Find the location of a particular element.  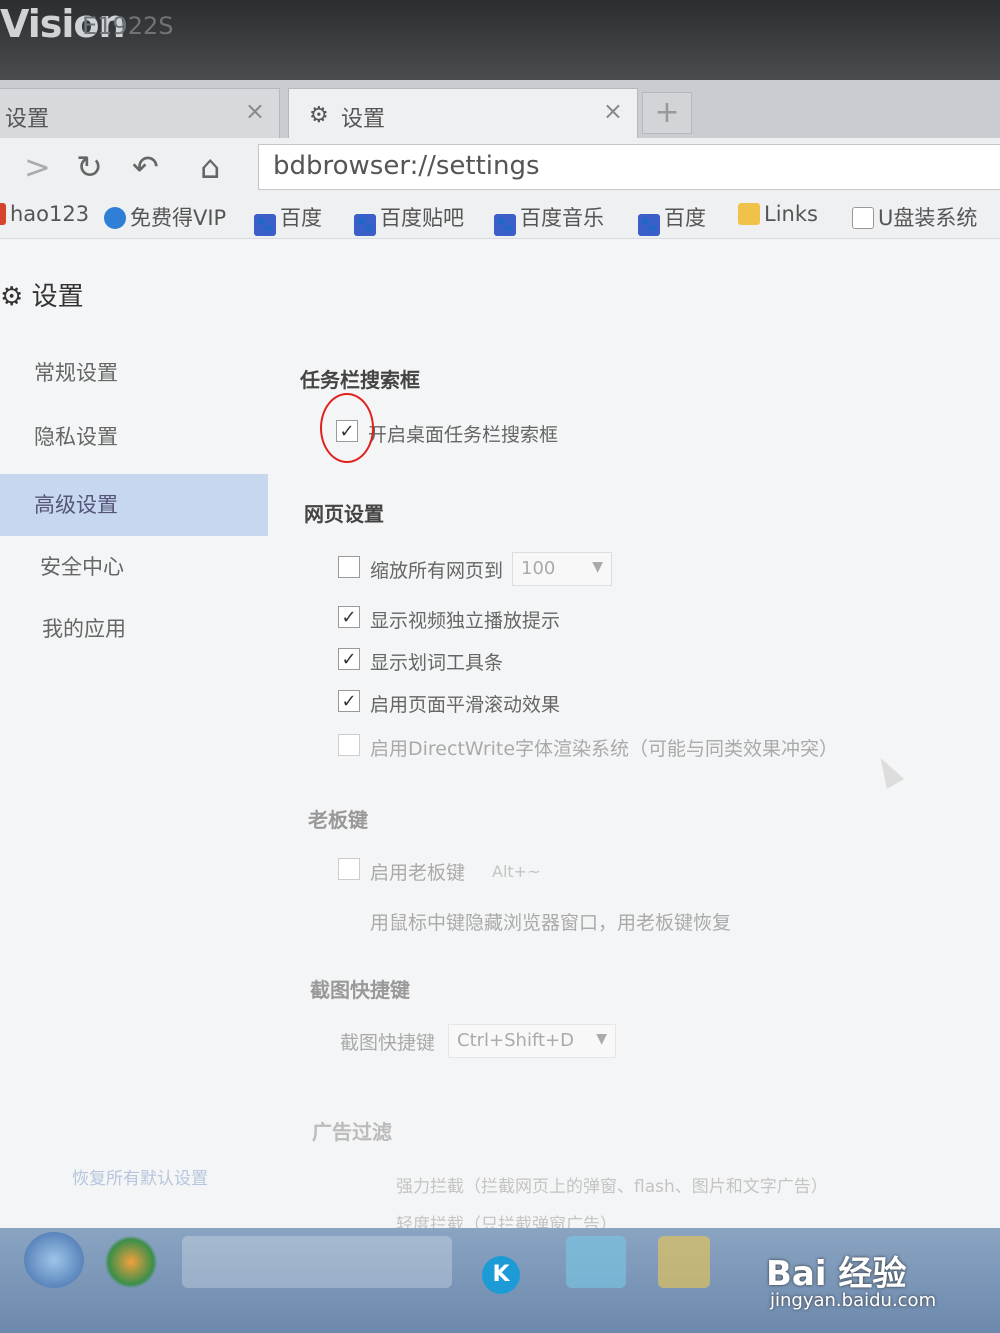

bookmark-vip: 免费得VIP is located at coordinates (165, 217).